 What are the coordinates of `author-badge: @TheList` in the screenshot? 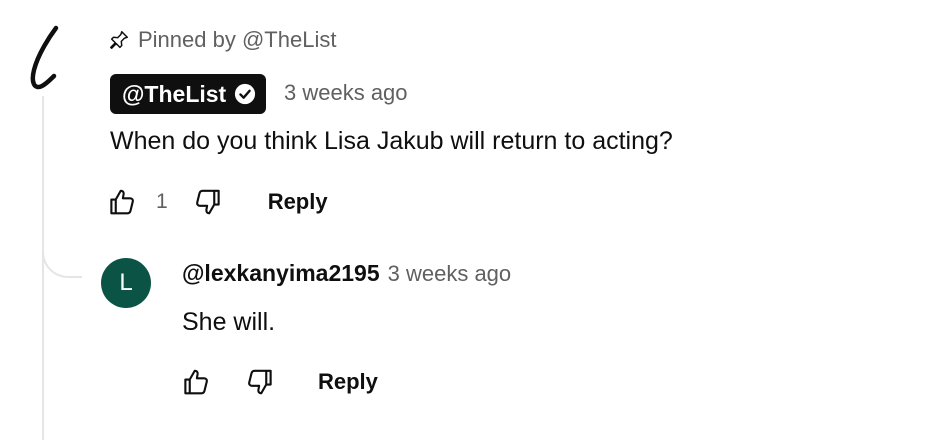 It's located at (188, 94).